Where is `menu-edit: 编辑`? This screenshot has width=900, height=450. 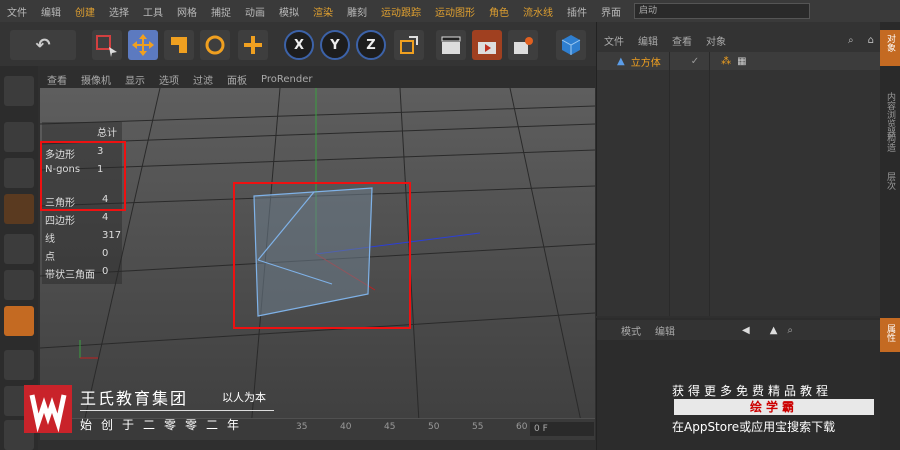
menu-edit: 编辑 is located at coordinates (51, 11).